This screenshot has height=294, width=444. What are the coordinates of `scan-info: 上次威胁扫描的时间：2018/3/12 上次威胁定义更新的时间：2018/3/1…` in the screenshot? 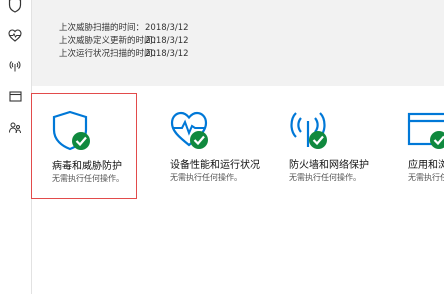 It's located at (124, 41).